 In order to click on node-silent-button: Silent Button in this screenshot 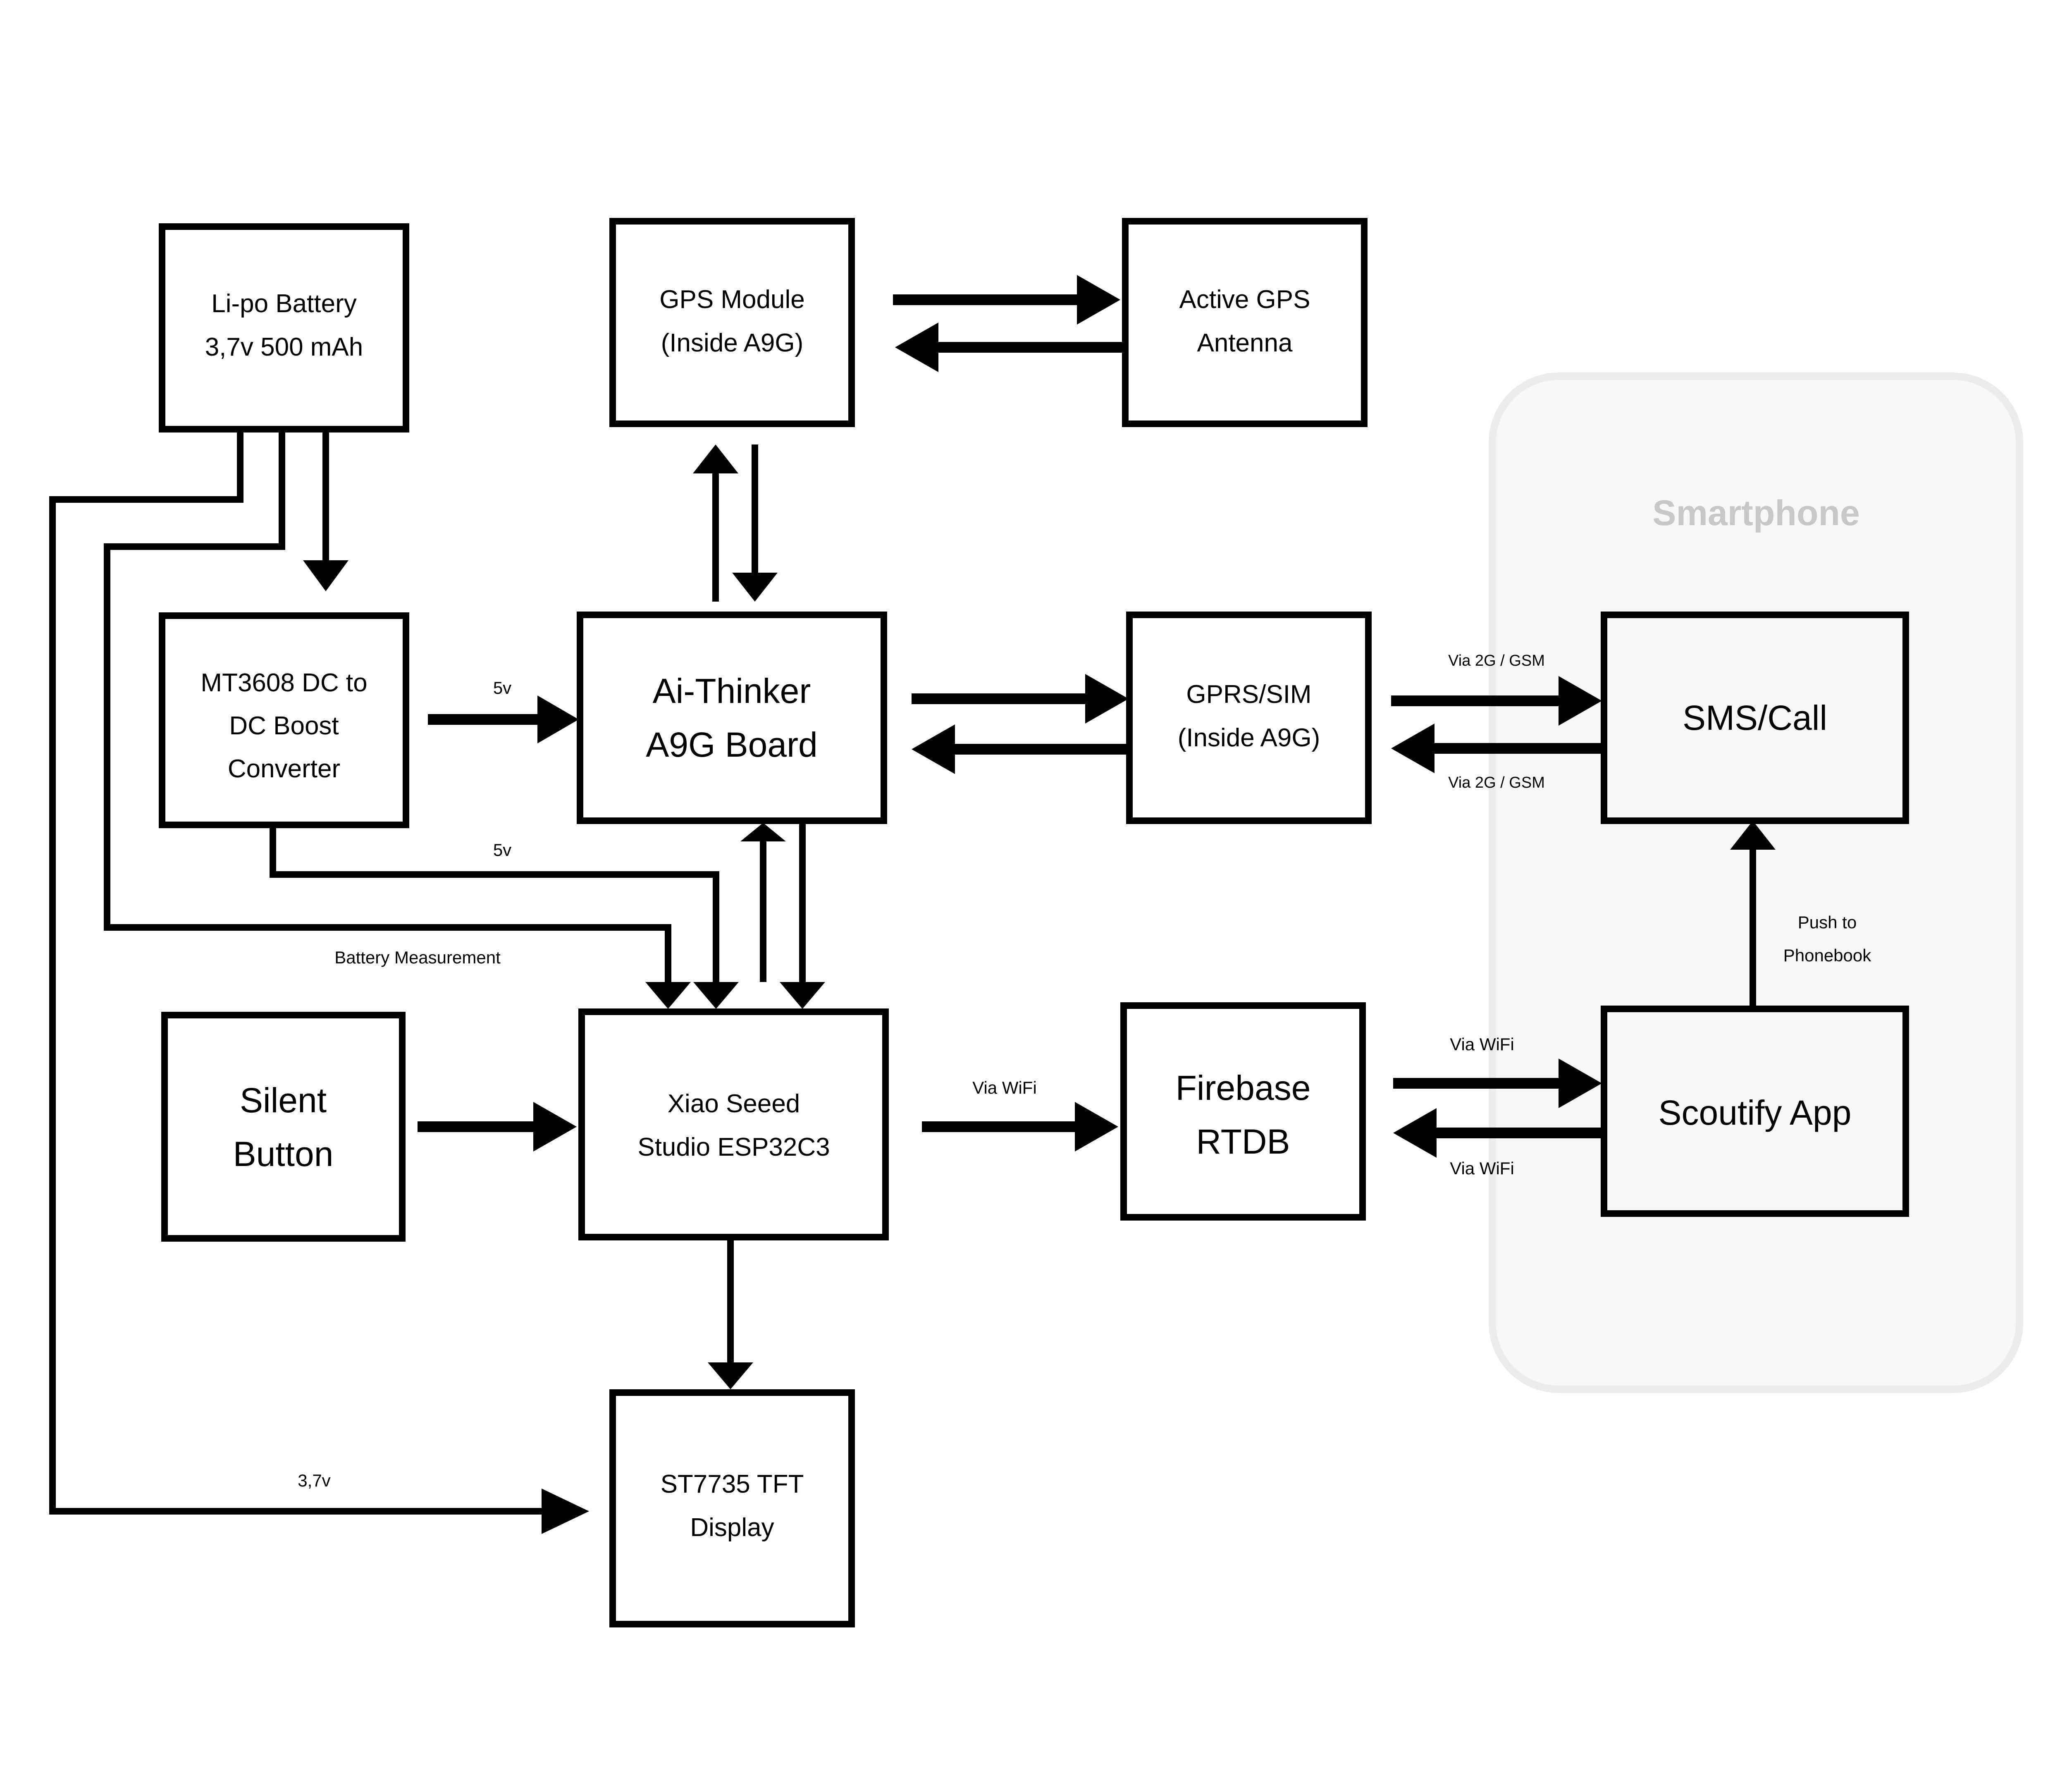, I will do `click(283, 1127)`.